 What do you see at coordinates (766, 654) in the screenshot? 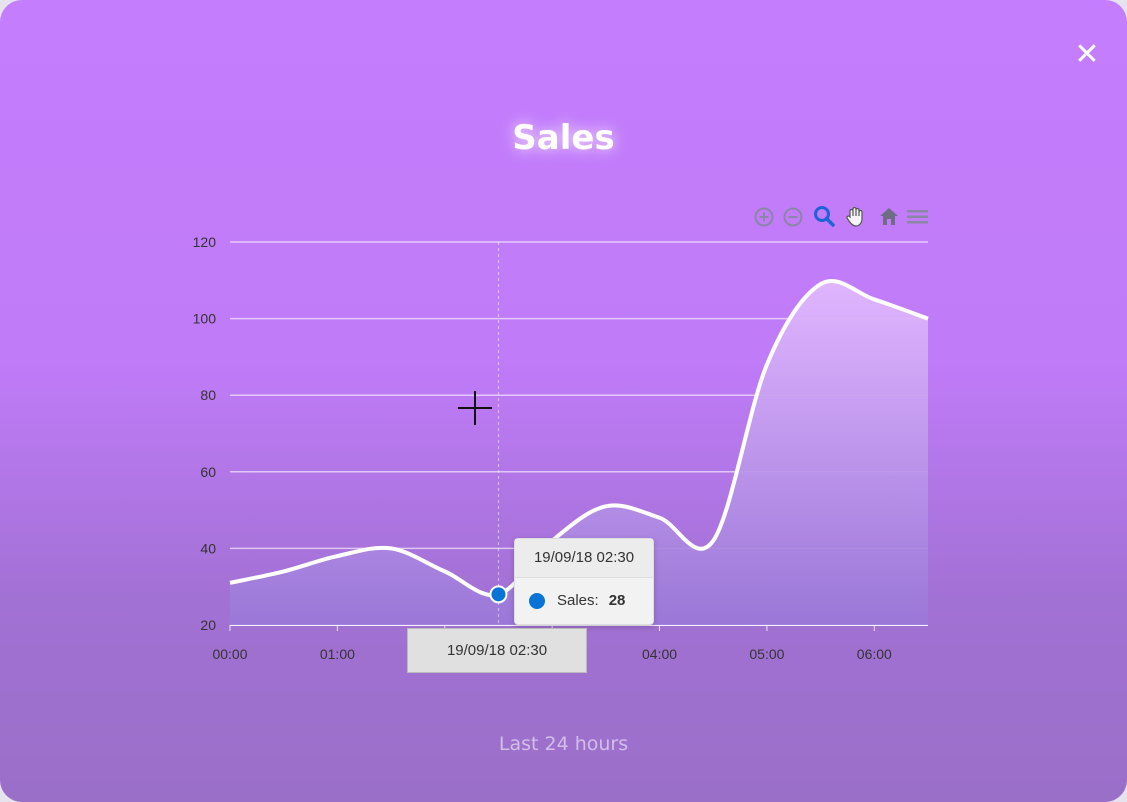
I see `x-tick-label: 05:00` at bounding box center [766, 654].